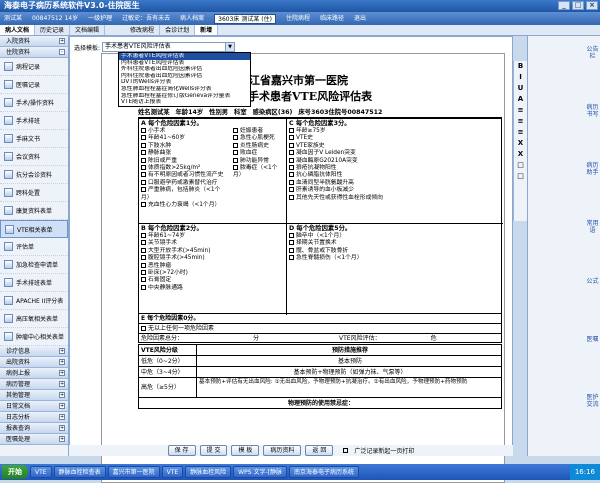 The width and height of the screenshot is (600, 483). I want to click on right-panel-tab: 医嘱, so click(592, 339).